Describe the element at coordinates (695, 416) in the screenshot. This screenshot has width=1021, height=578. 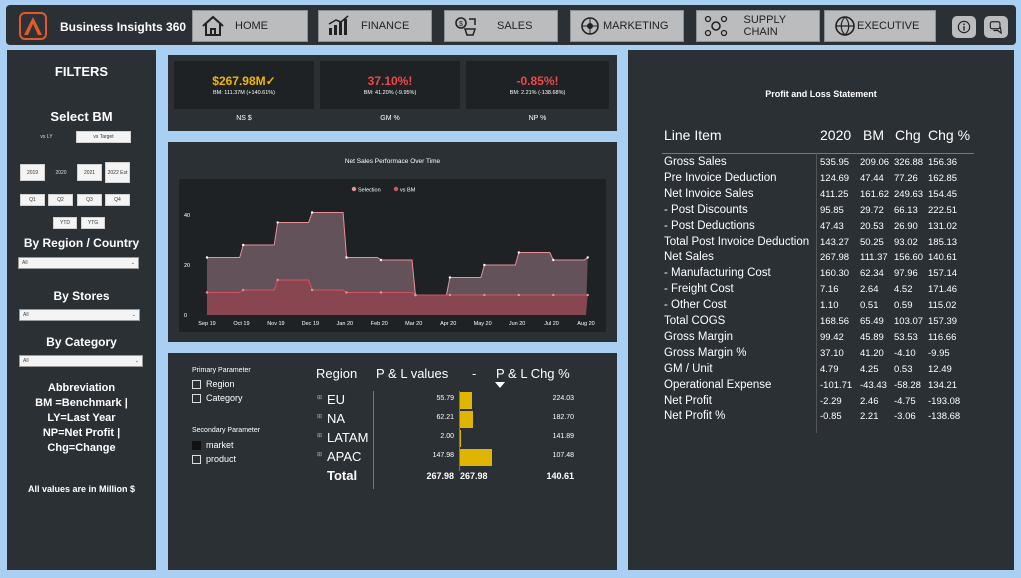
I see `pnl-line-item: Net Profit %` at that location.